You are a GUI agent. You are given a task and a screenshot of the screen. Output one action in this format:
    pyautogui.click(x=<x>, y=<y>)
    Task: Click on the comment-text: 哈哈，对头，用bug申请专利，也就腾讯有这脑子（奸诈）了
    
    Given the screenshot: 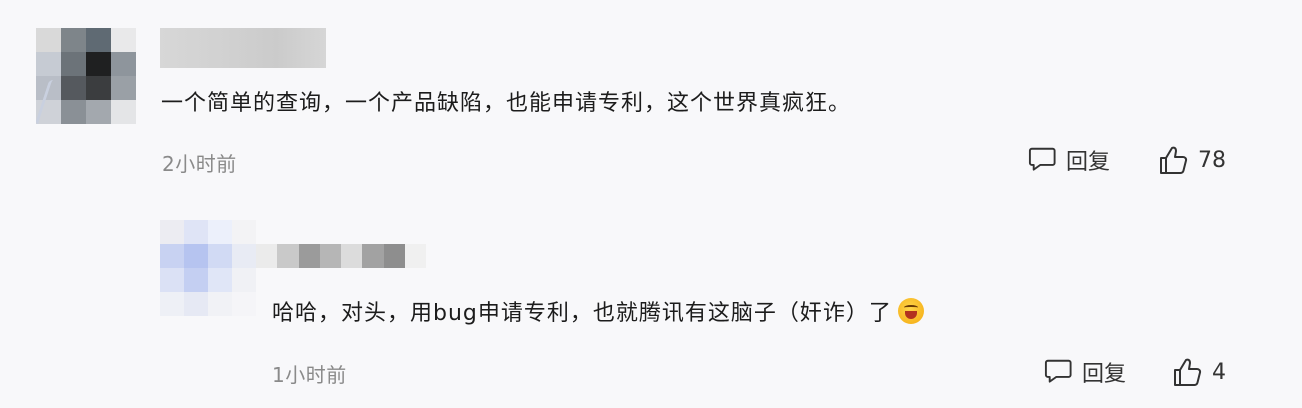 What is the action you would take?
    pyautogui.click(x=598, y=314)
    